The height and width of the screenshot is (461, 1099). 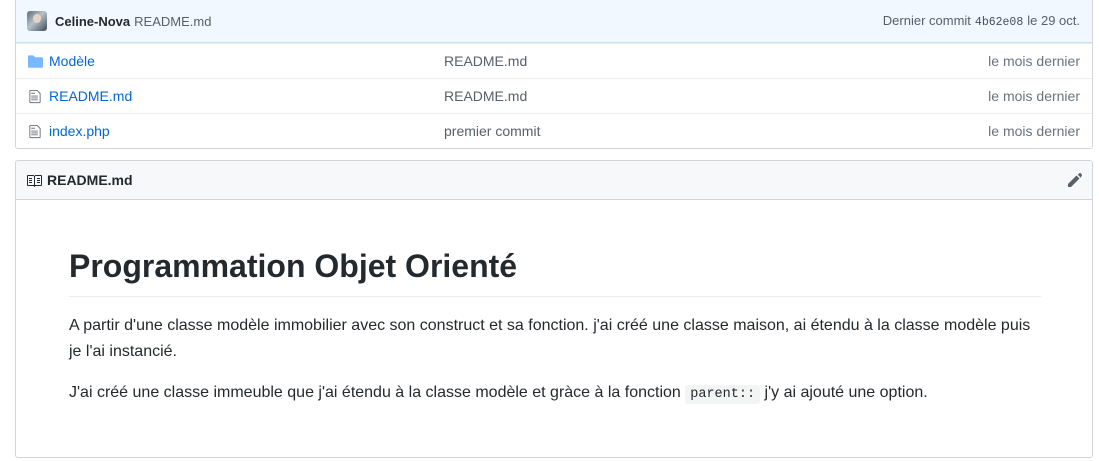 I want to click on commit-message: README.md, so click(x=172, y=21).